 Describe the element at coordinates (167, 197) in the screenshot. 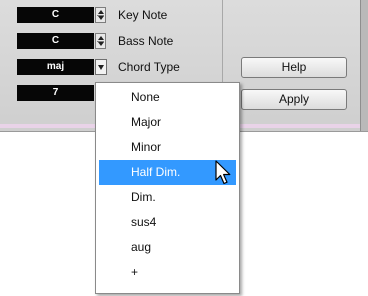

I see `menu-item-dim: Dim.` at that location.